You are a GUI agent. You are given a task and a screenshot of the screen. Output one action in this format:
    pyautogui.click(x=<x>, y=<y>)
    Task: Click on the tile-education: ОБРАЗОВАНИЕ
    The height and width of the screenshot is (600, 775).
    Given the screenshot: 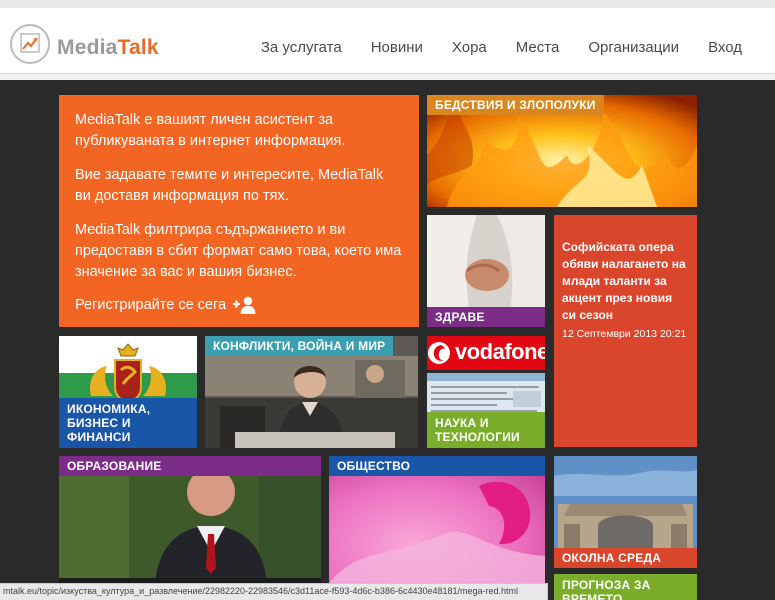 What is the action you would take?
    pyautogui.click(x=190, y=519)
    